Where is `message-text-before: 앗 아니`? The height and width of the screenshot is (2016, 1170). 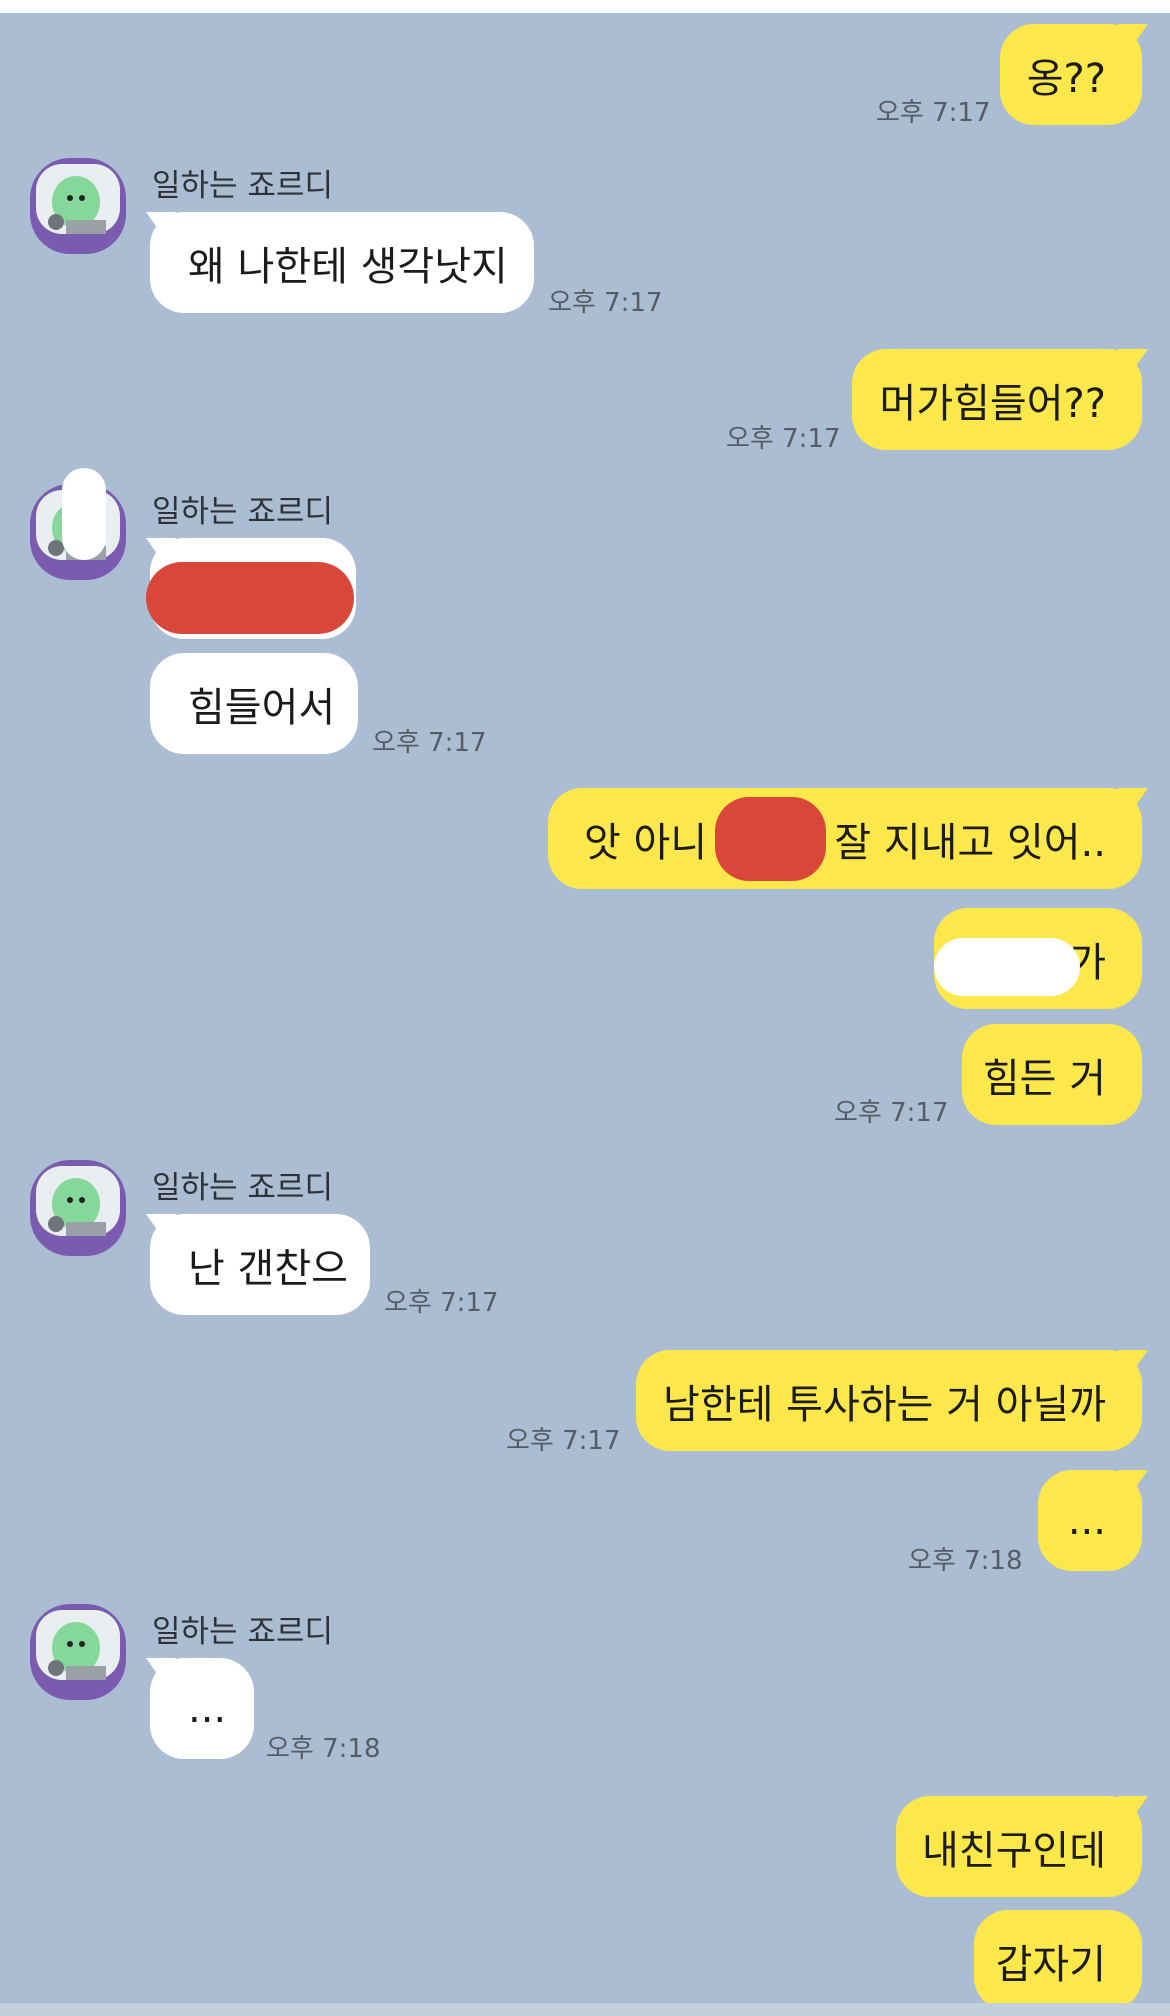 message-text-before: 앗 아니 is located at coordinates (646, 842).